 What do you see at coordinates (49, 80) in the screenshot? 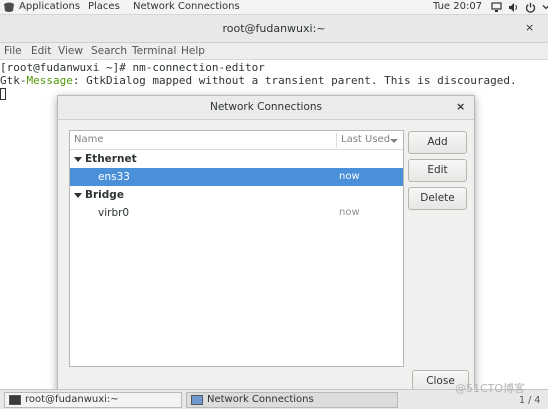
I see `warning-keyword: Message` at bounding box center [49, 80].